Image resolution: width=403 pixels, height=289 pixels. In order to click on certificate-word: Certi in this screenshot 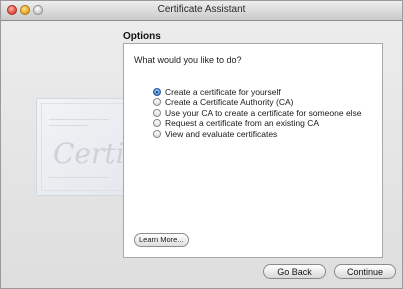, I will do `click(89, 153)`.